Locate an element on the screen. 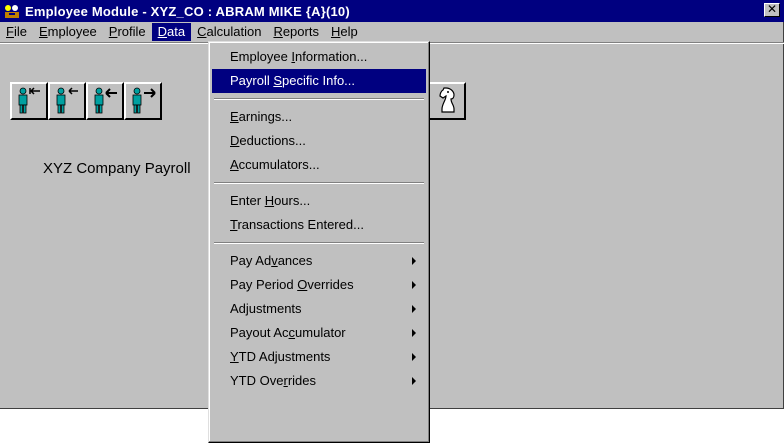  menu-adjustments: Adjustments is located at coordinates (319, 309).